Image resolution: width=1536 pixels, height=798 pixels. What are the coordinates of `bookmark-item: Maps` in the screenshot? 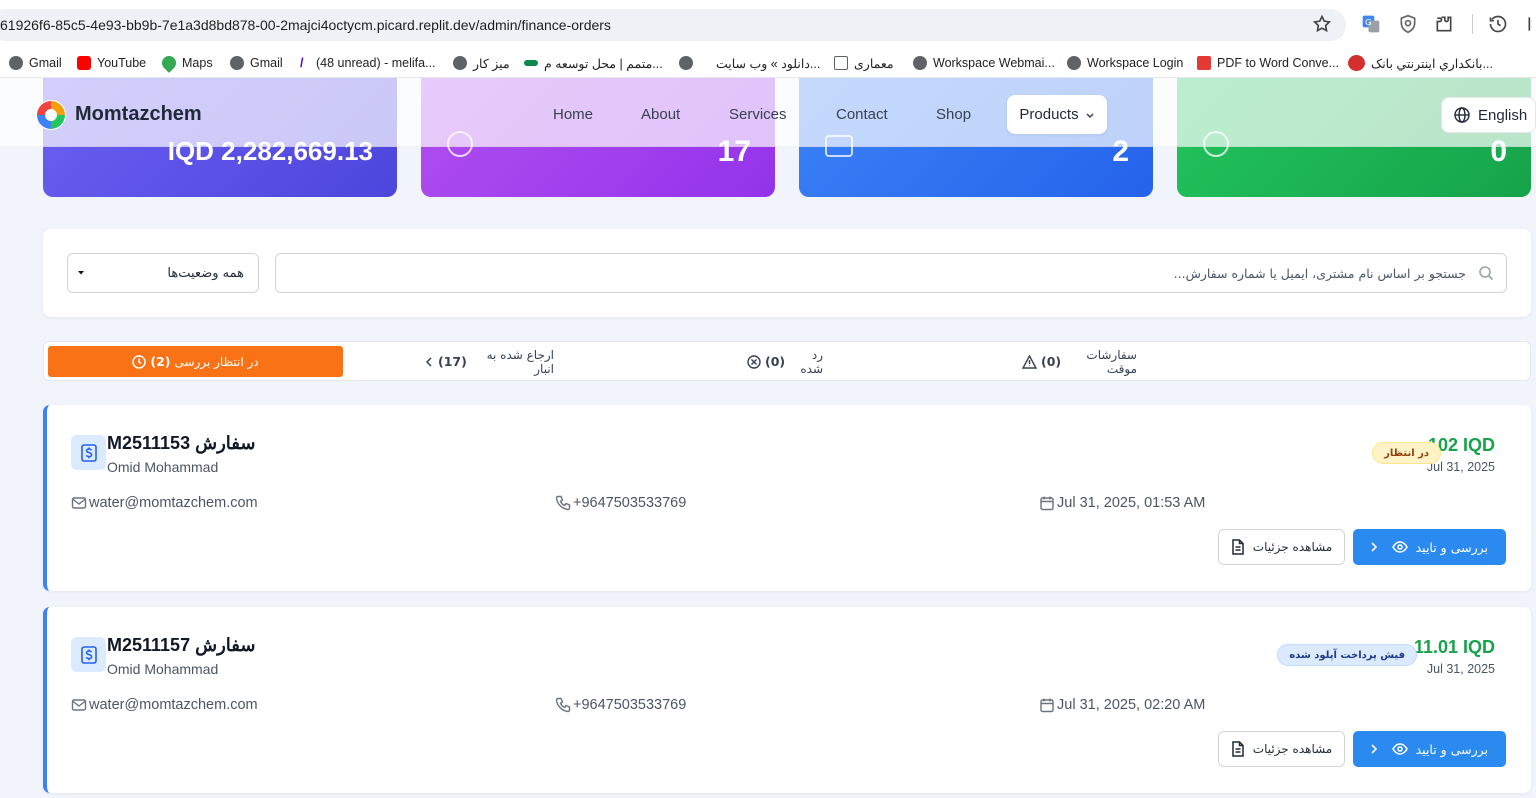 It's located at (186, 63).